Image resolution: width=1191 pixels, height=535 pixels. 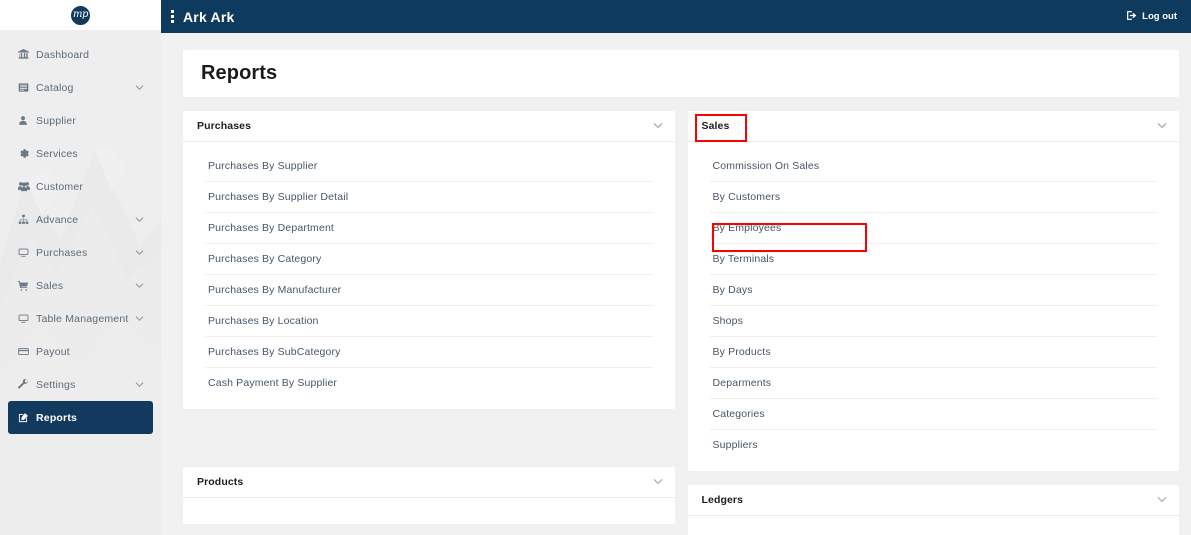 What do you see at coordinates (56, 384) in the screenshot?
I see `sidebar-item-label: Settings` at bounding box center [56, 384].